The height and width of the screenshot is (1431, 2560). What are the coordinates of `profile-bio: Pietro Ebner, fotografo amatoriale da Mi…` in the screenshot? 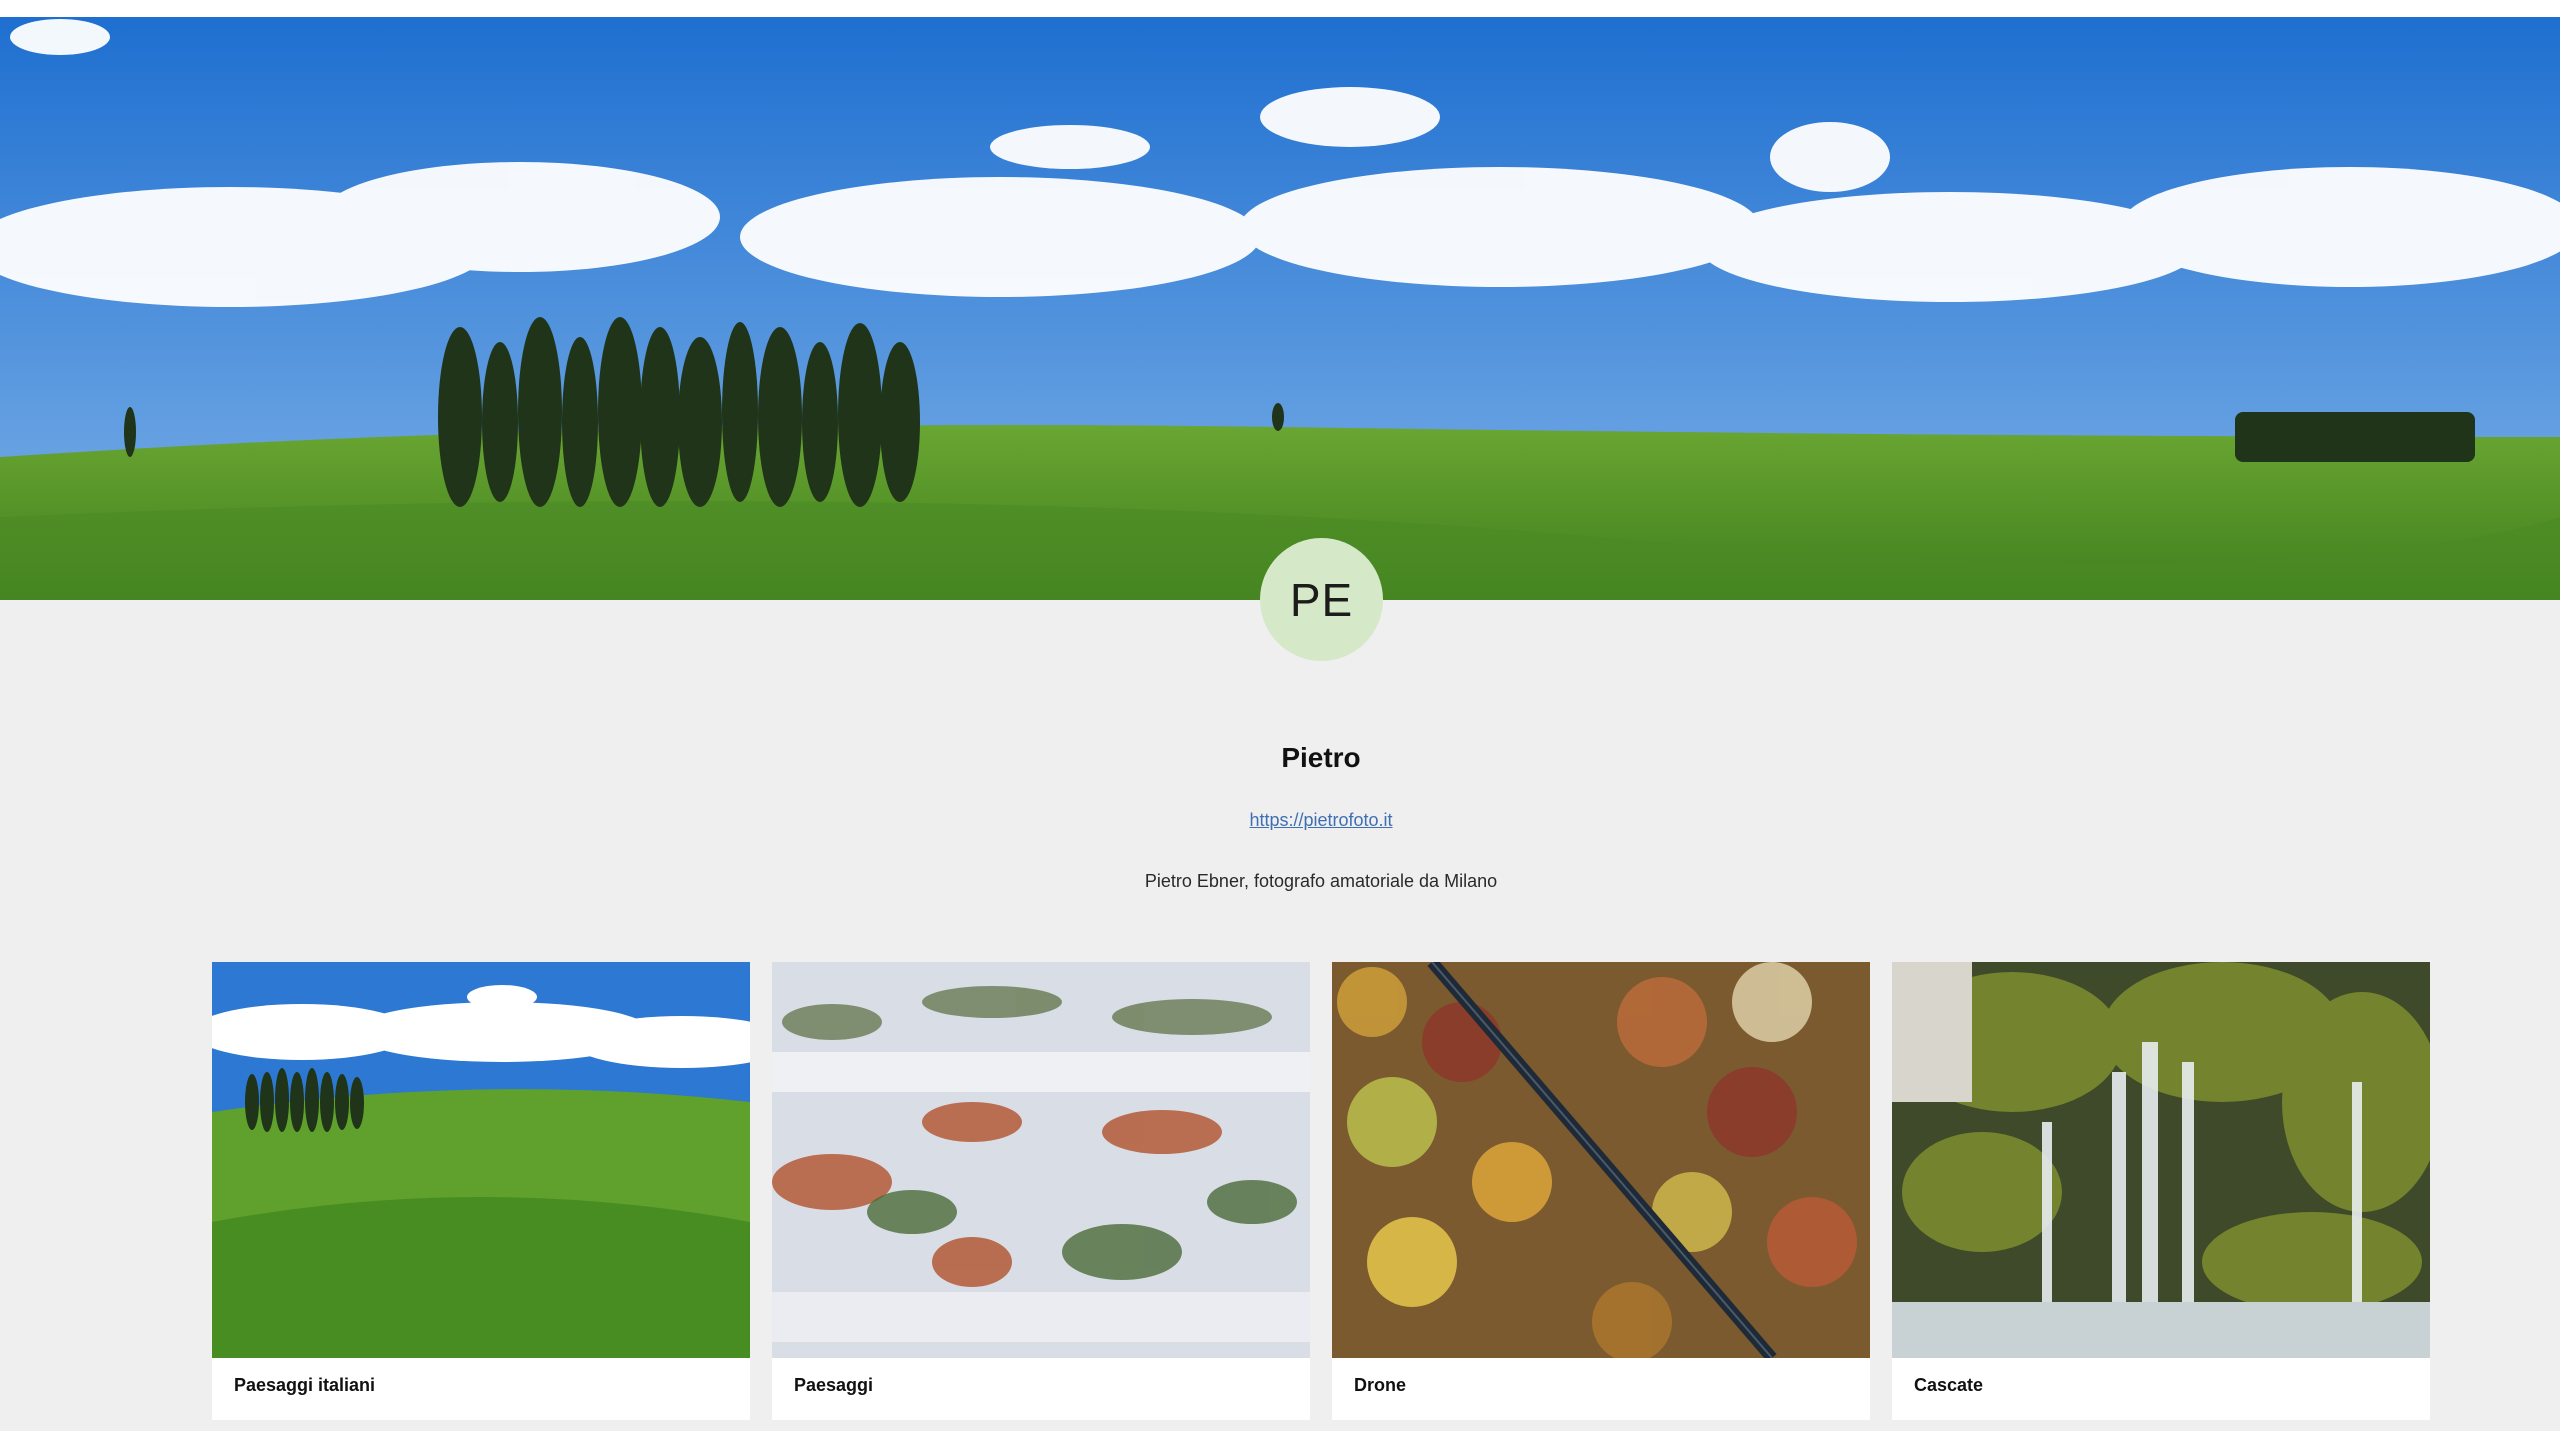 It's located at (1321, 881).